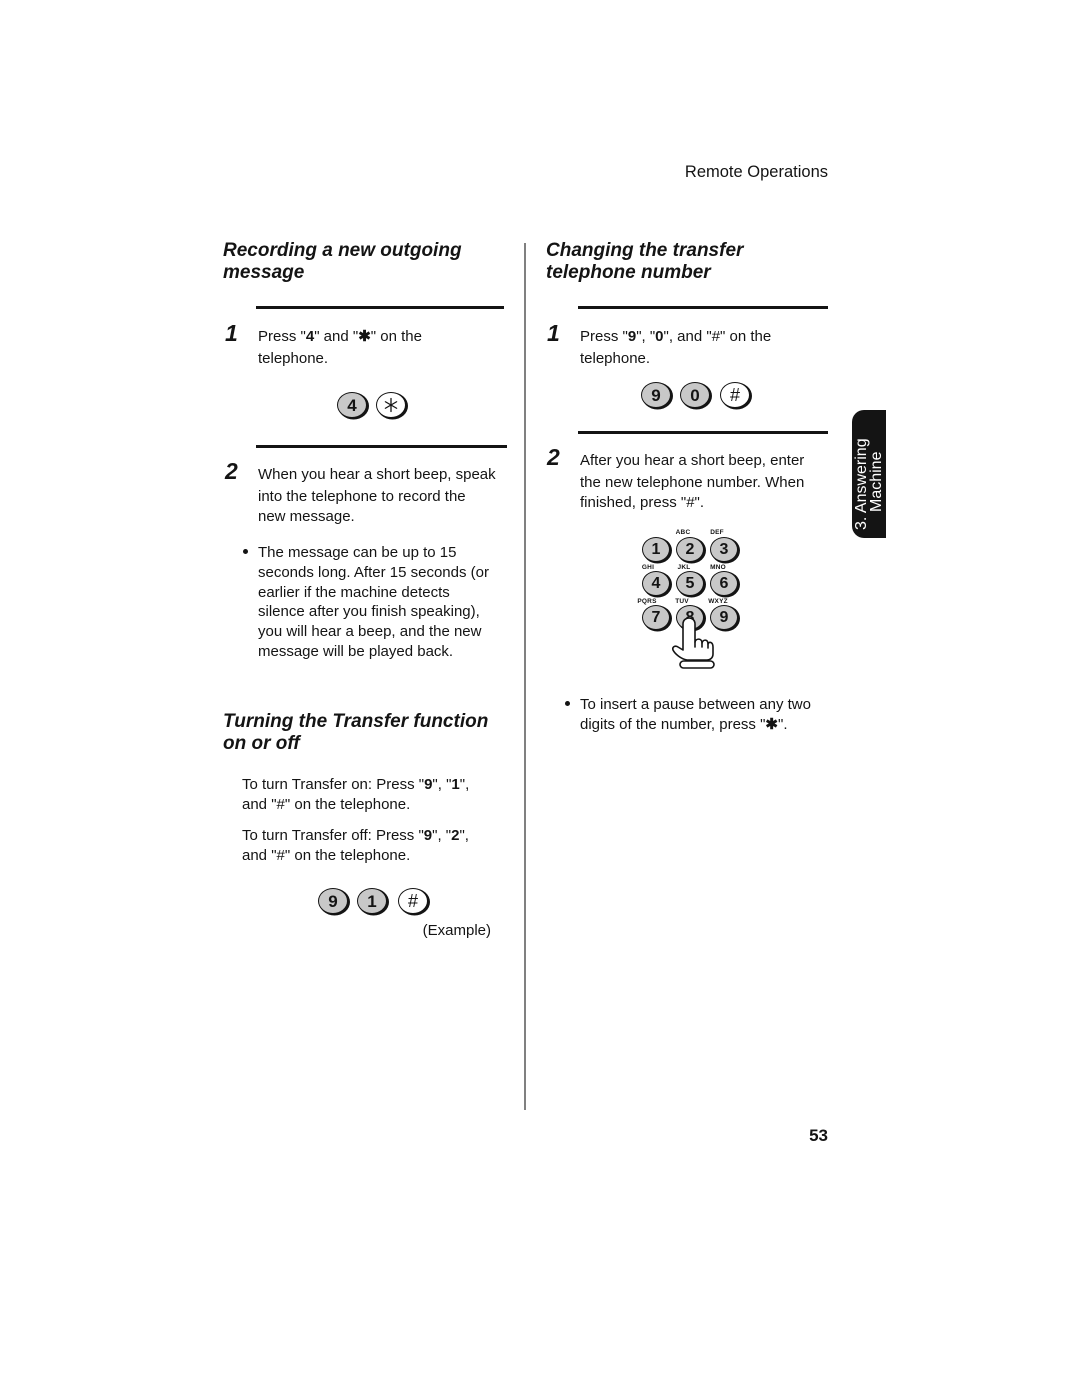  What do you see at coordinates (372, 901) in the screenshot?
I see `key-1: 1` at bounding box center [372, 901].